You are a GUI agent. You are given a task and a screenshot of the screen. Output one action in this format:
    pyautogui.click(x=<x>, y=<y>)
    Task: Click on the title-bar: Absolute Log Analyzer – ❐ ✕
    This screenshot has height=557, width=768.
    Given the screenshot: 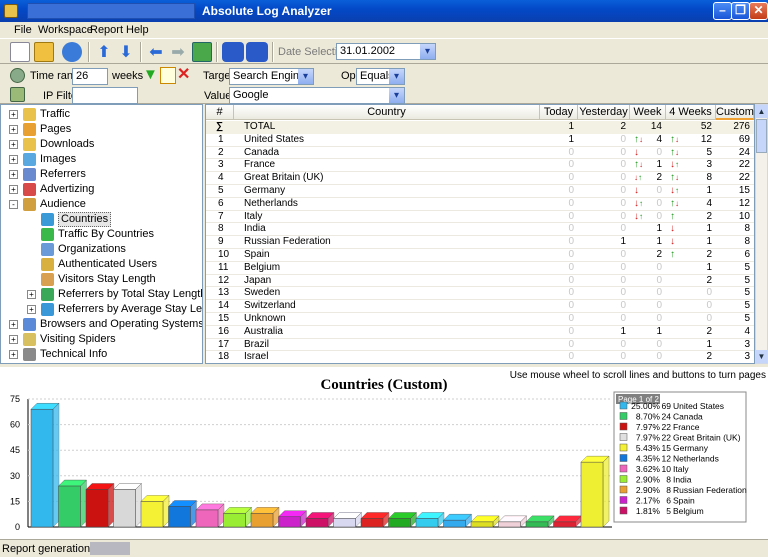 What is the action you would take?
    pyautogui.click(x=384, y=11)
    